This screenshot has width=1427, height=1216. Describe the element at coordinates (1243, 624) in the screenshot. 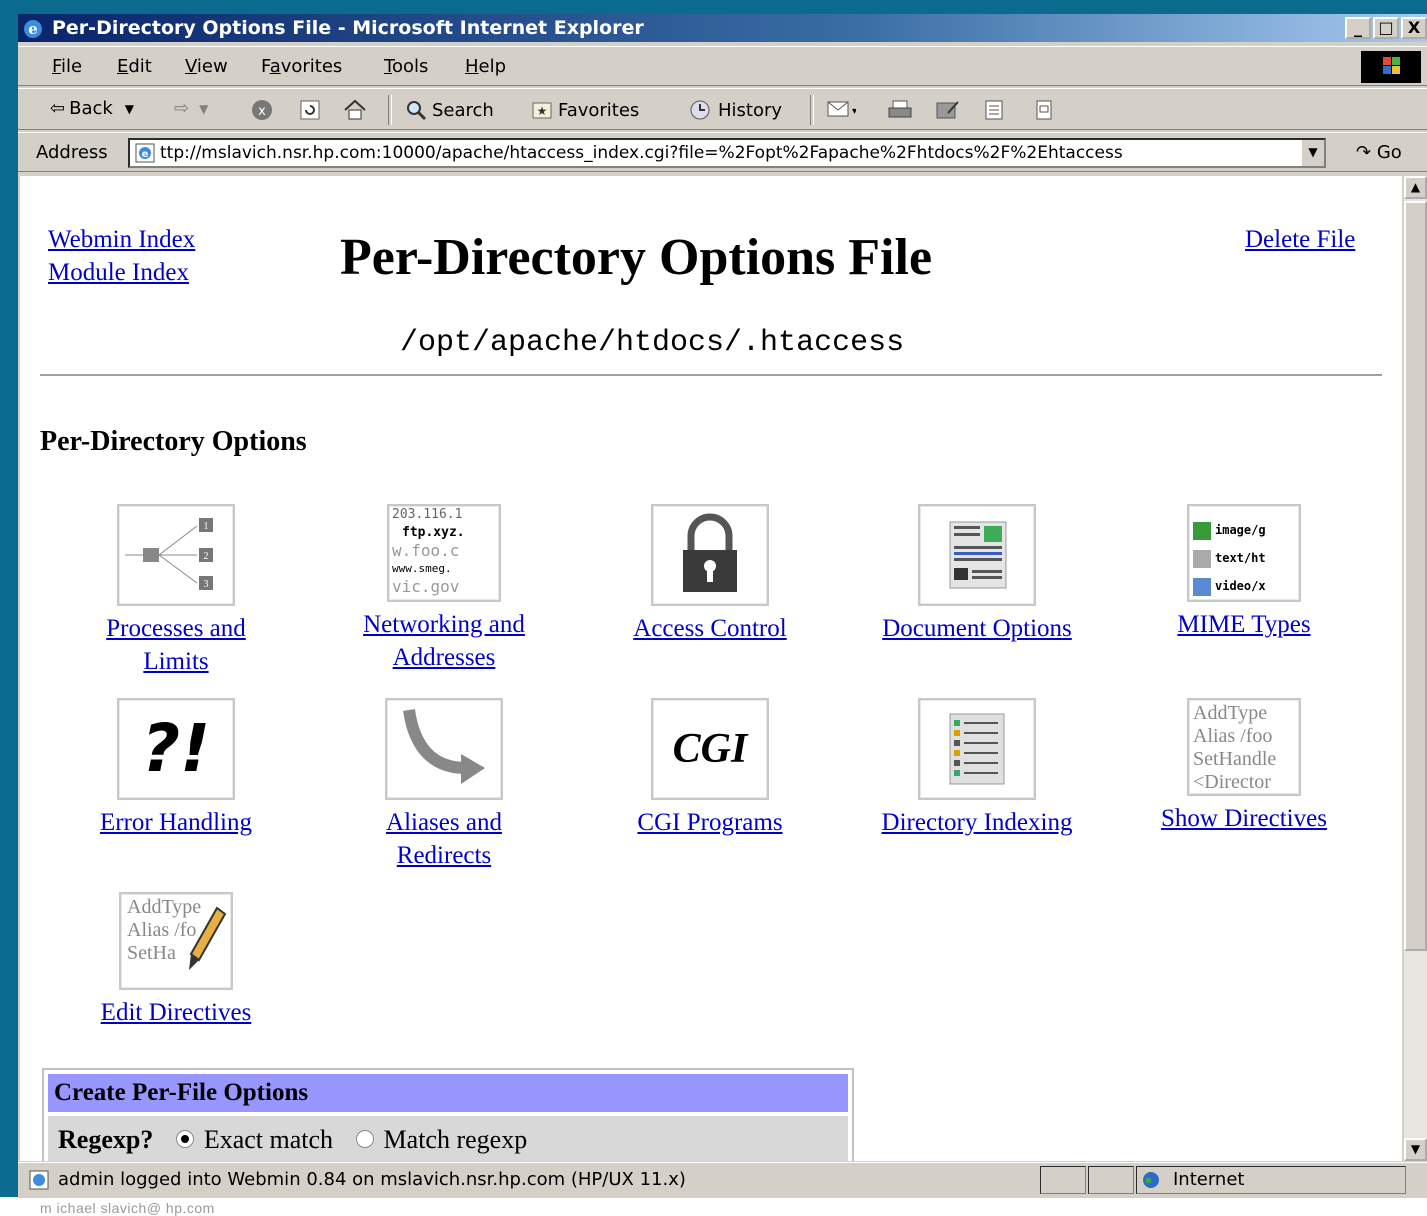

I see `mime-types-link: MIME Types` at that location.